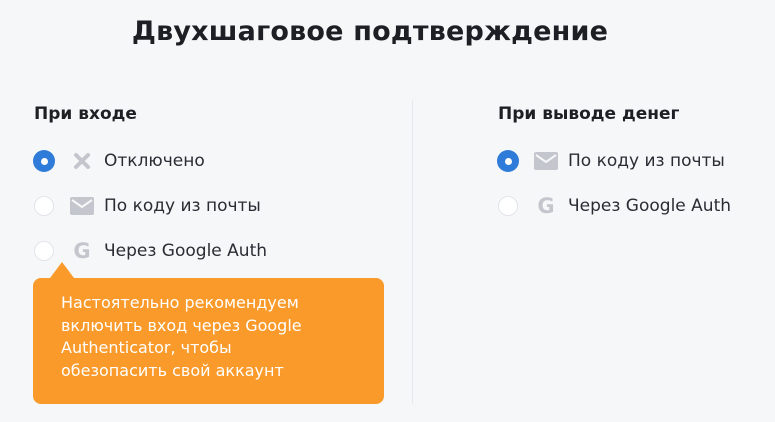 The height and width of the screenshot is (422, 775). I want to click on tooltip-arrow, so click(62, 270).